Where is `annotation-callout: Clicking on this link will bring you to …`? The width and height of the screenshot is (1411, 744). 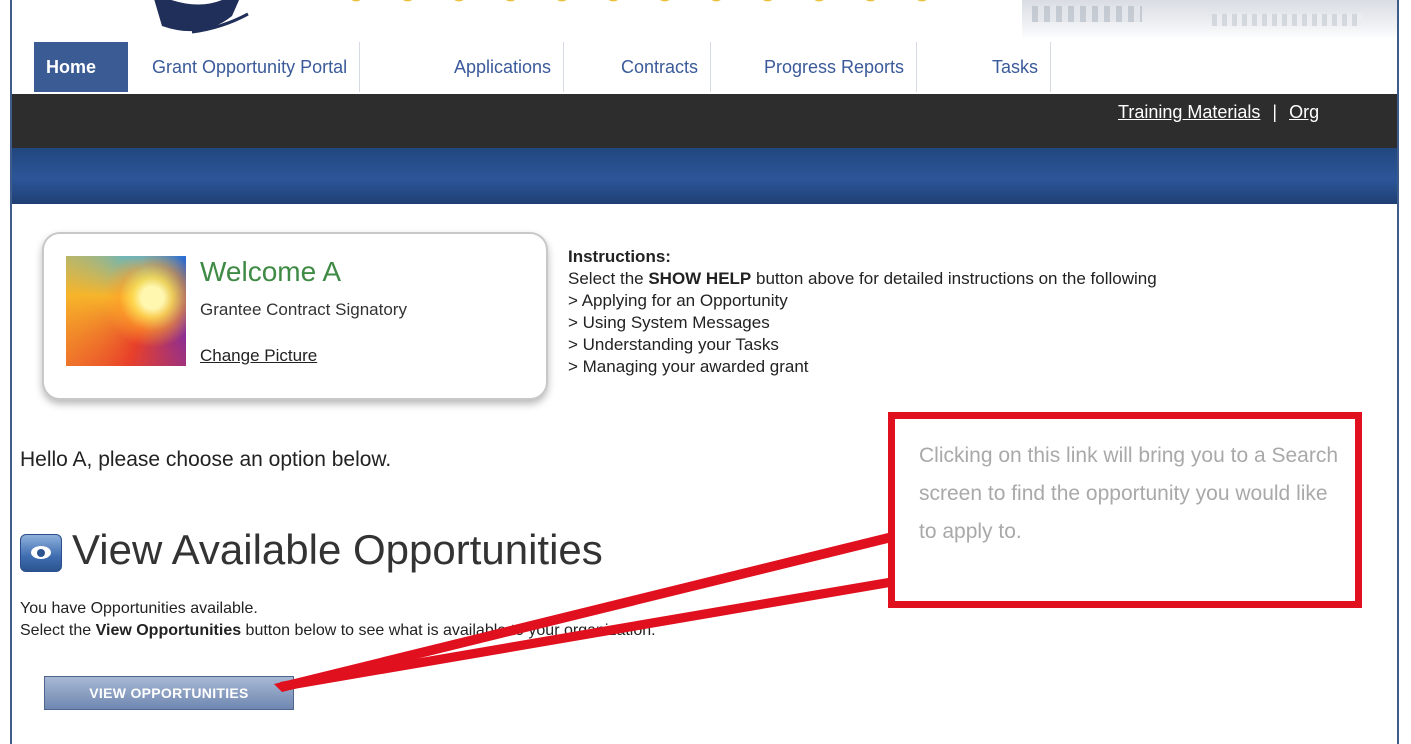 annotation-callout: Clicking on this link will bring you to … is located at coordinates (1125, 510).